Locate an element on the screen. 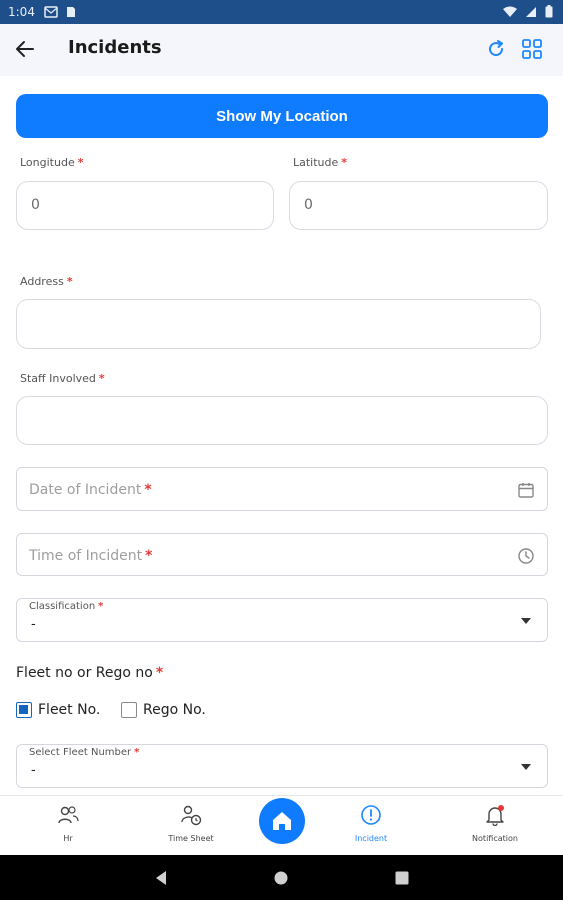 This screenshot has height=900, width=563. nav-item-time-sheet: Time Sheet is located at coordinates (191, 823).